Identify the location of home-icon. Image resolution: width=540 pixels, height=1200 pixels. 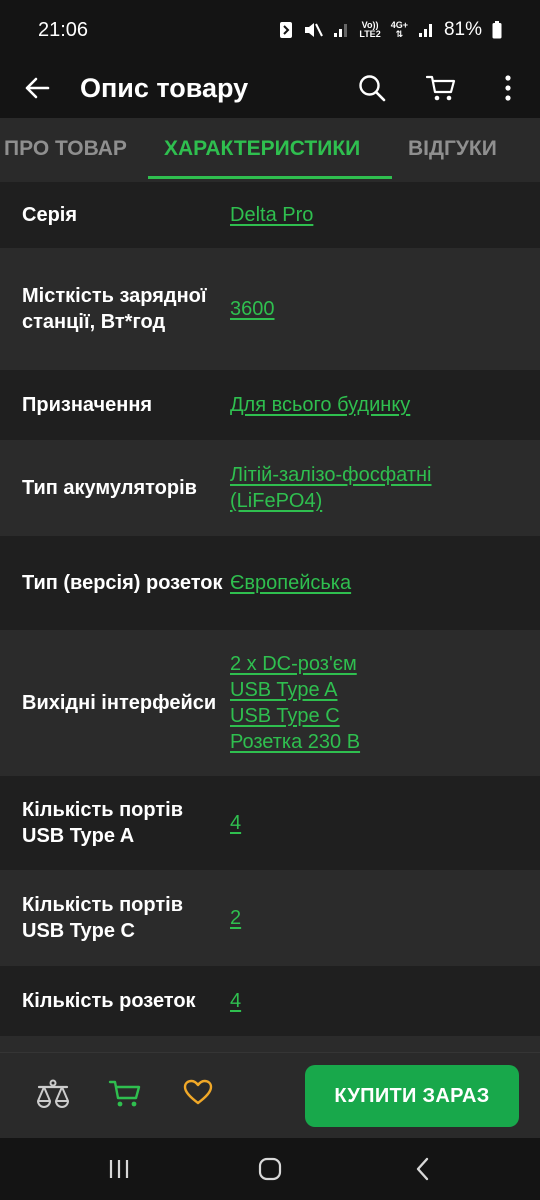
(270, 1169).